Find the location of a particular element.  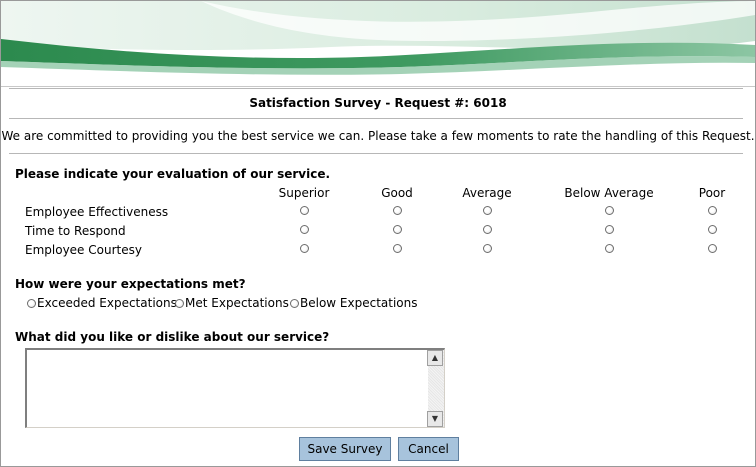

top-divider is located at coordinates (376, 88).